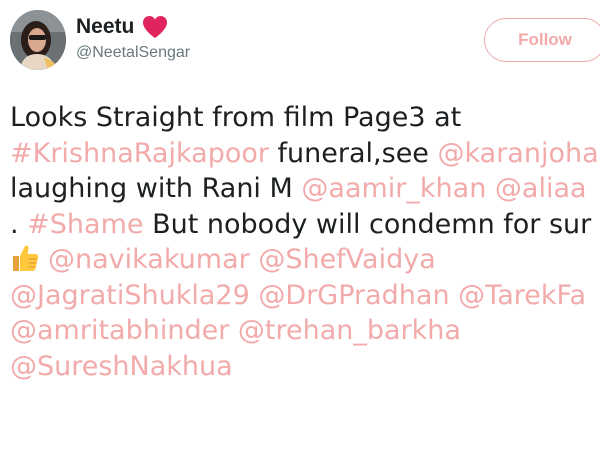  What do you see at coordinates (119, 330) in the screenshot?
I see `mention-amritabhinder: @amritabhinder` at bounding box center [119, 330].